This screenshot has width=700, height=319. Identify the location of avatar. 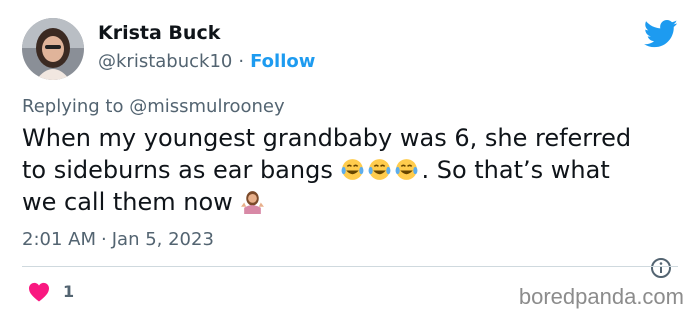
(53, 49).